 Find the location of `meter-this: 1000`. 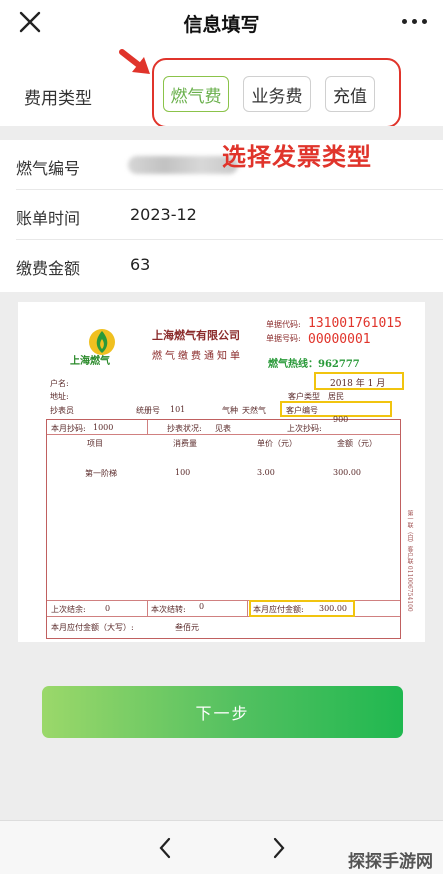

meter-this: 1000 is located at coordinates (103, 427).